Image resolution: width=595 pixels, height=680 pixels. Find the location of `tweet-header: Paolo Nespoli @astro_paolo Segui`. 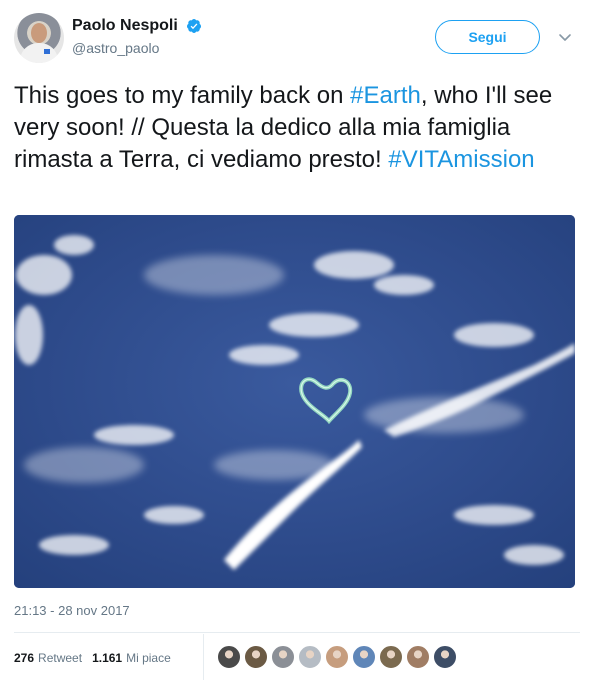

tweet-header: Paolo Nespoli @astro_paolo Segui is located at coordinates (297, 39).